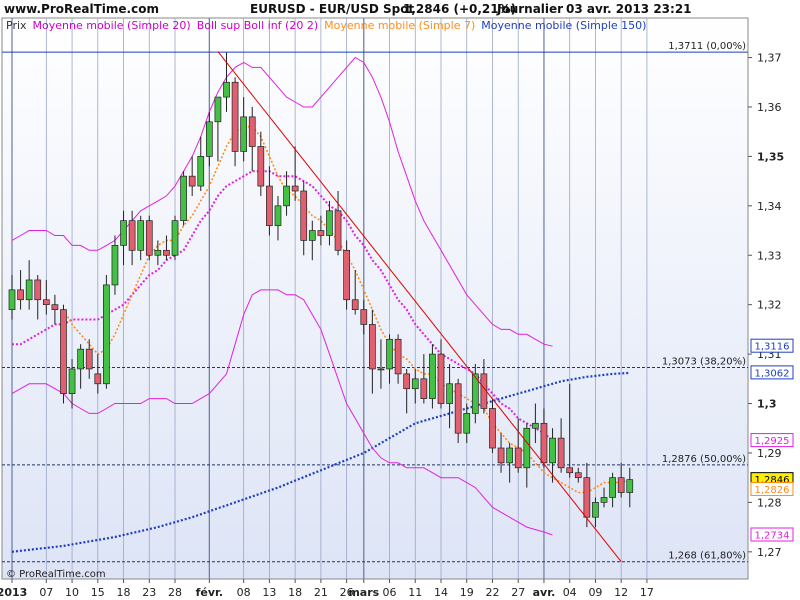 The width and height of the screenshot is (800, 600). I want to click on y-tick-label: 1,32, so click(769, 305).